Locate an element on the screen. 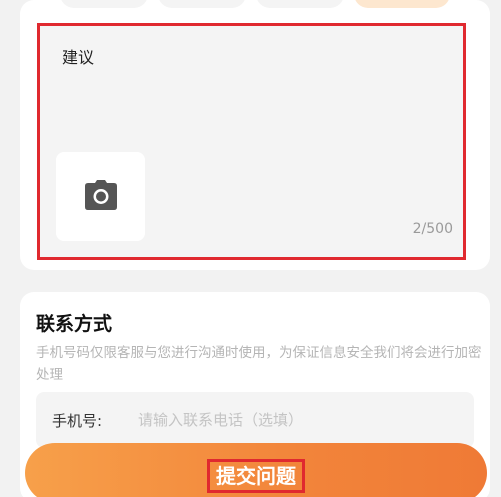 The image size is (501, 497). phone-field: 手机号: is located at coordinates (255, 420).